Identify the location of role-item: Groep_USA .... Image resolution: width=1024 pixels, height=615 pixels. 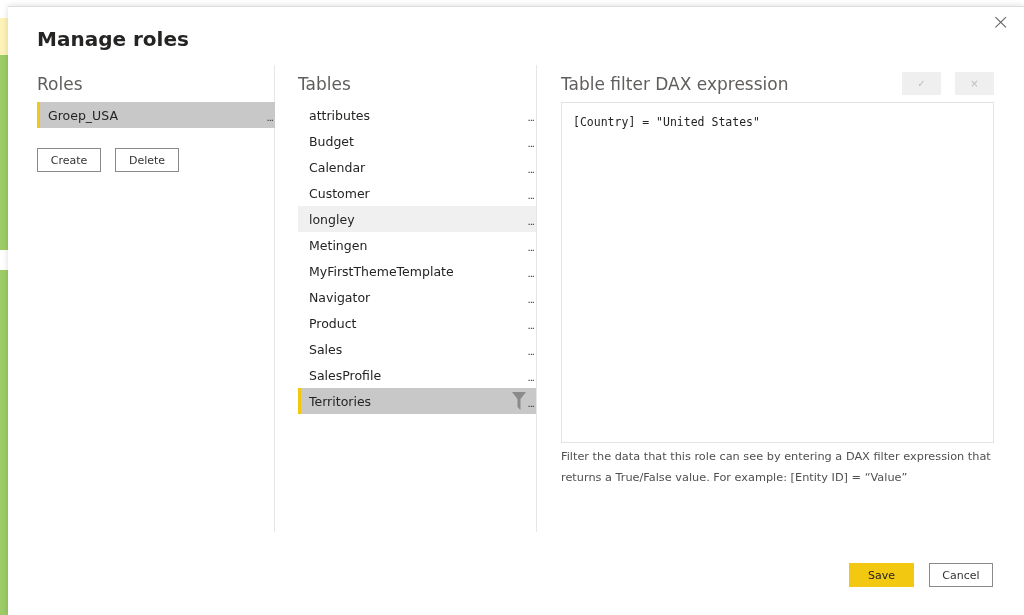
(156, 115).